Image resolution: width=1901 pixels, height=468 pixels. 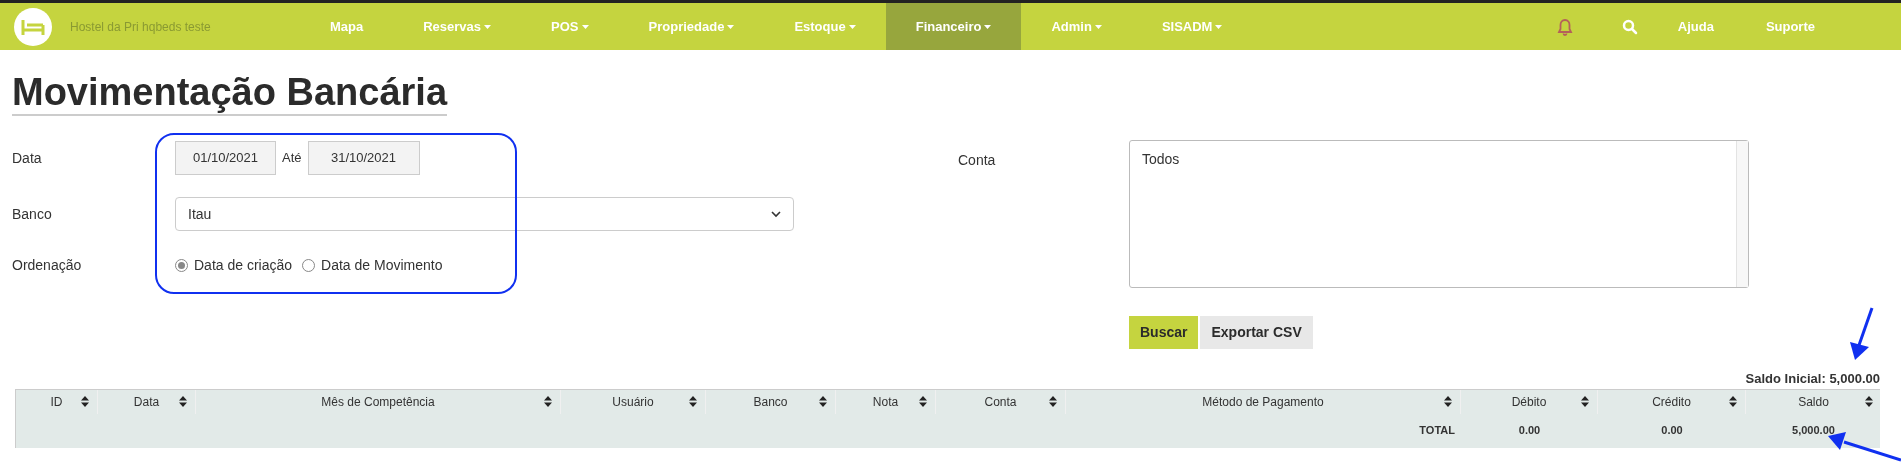 What do you see at coordinates (382, 265) in the screenshot?
I see `radio-label: Data de Movimento` at bounding box center [382, 265].